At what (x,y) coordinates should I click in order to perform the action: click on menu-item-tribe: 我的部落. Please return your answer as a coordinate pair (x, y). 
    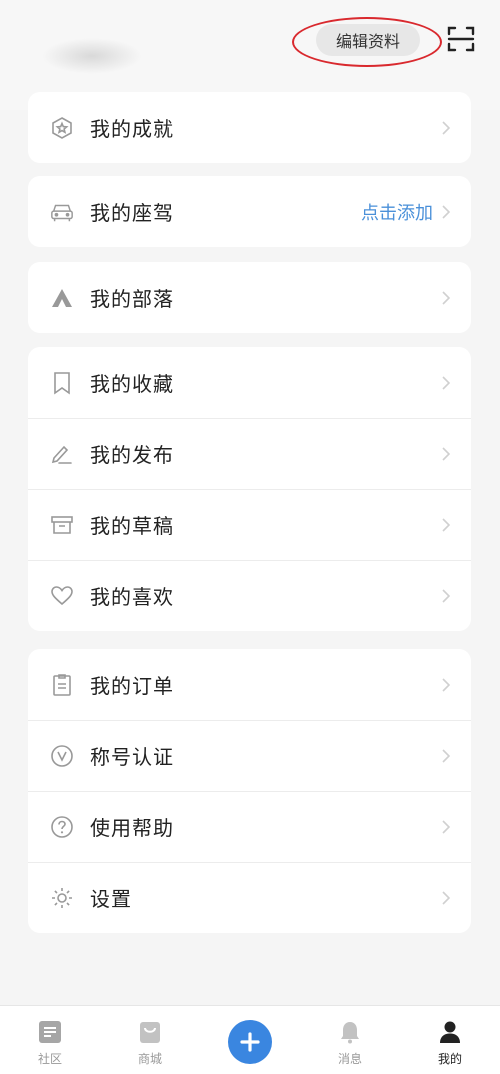
    Looking at the image, I should click on (249, 297).